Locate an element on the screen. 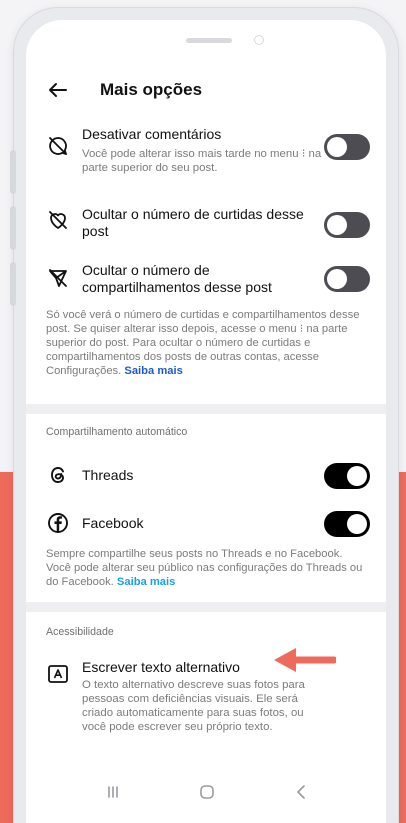  auto-share-row-facebook: Facebook is located at coordinates (206, 523).